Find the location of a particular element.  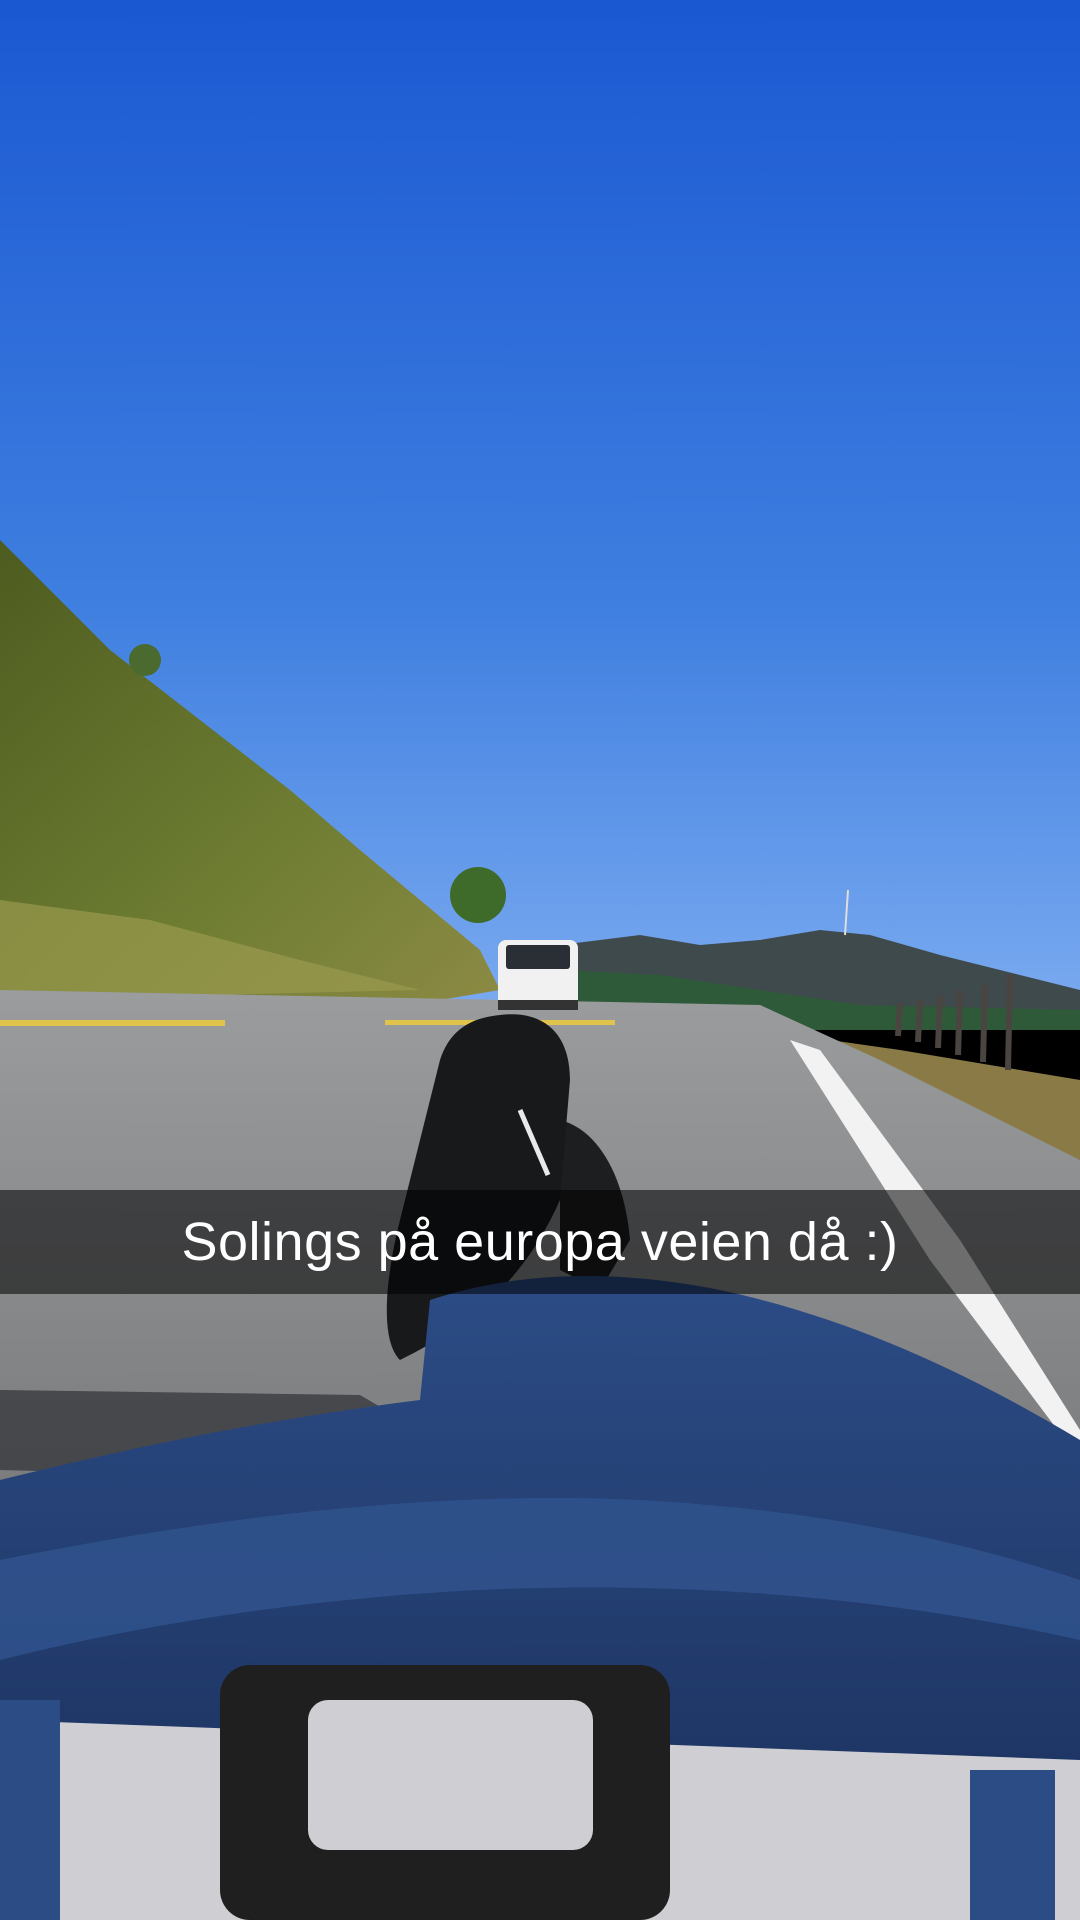

caption-text: Solings på europa veien då :) is located at coordinates (540, 1242).